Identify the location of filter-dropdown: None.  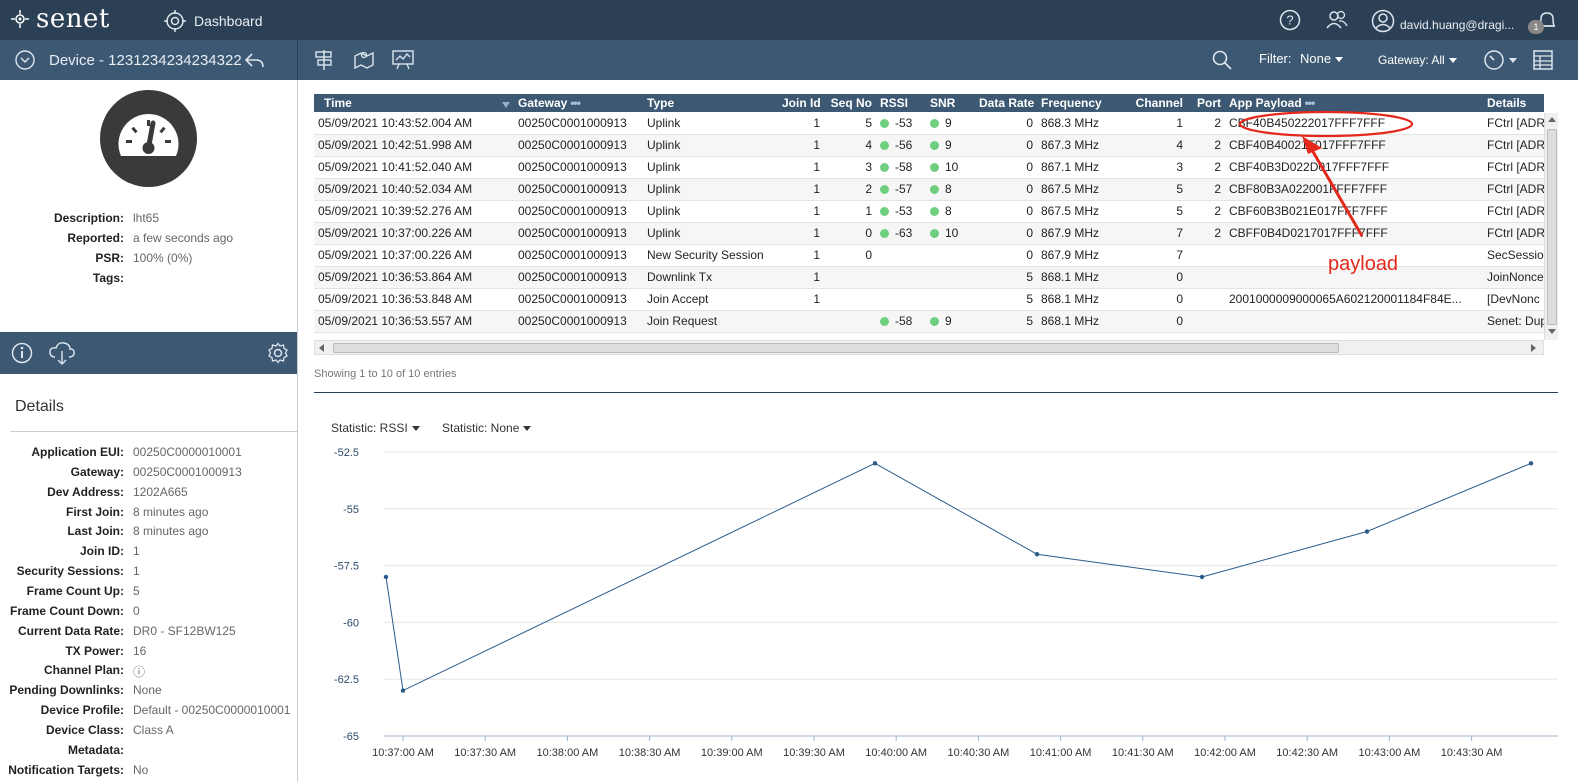
(1322, 58).